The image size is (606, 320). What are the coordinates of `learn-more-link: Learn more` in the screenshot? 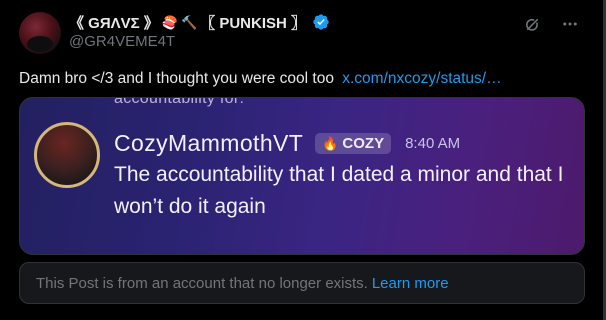 It's located at (410, 283).